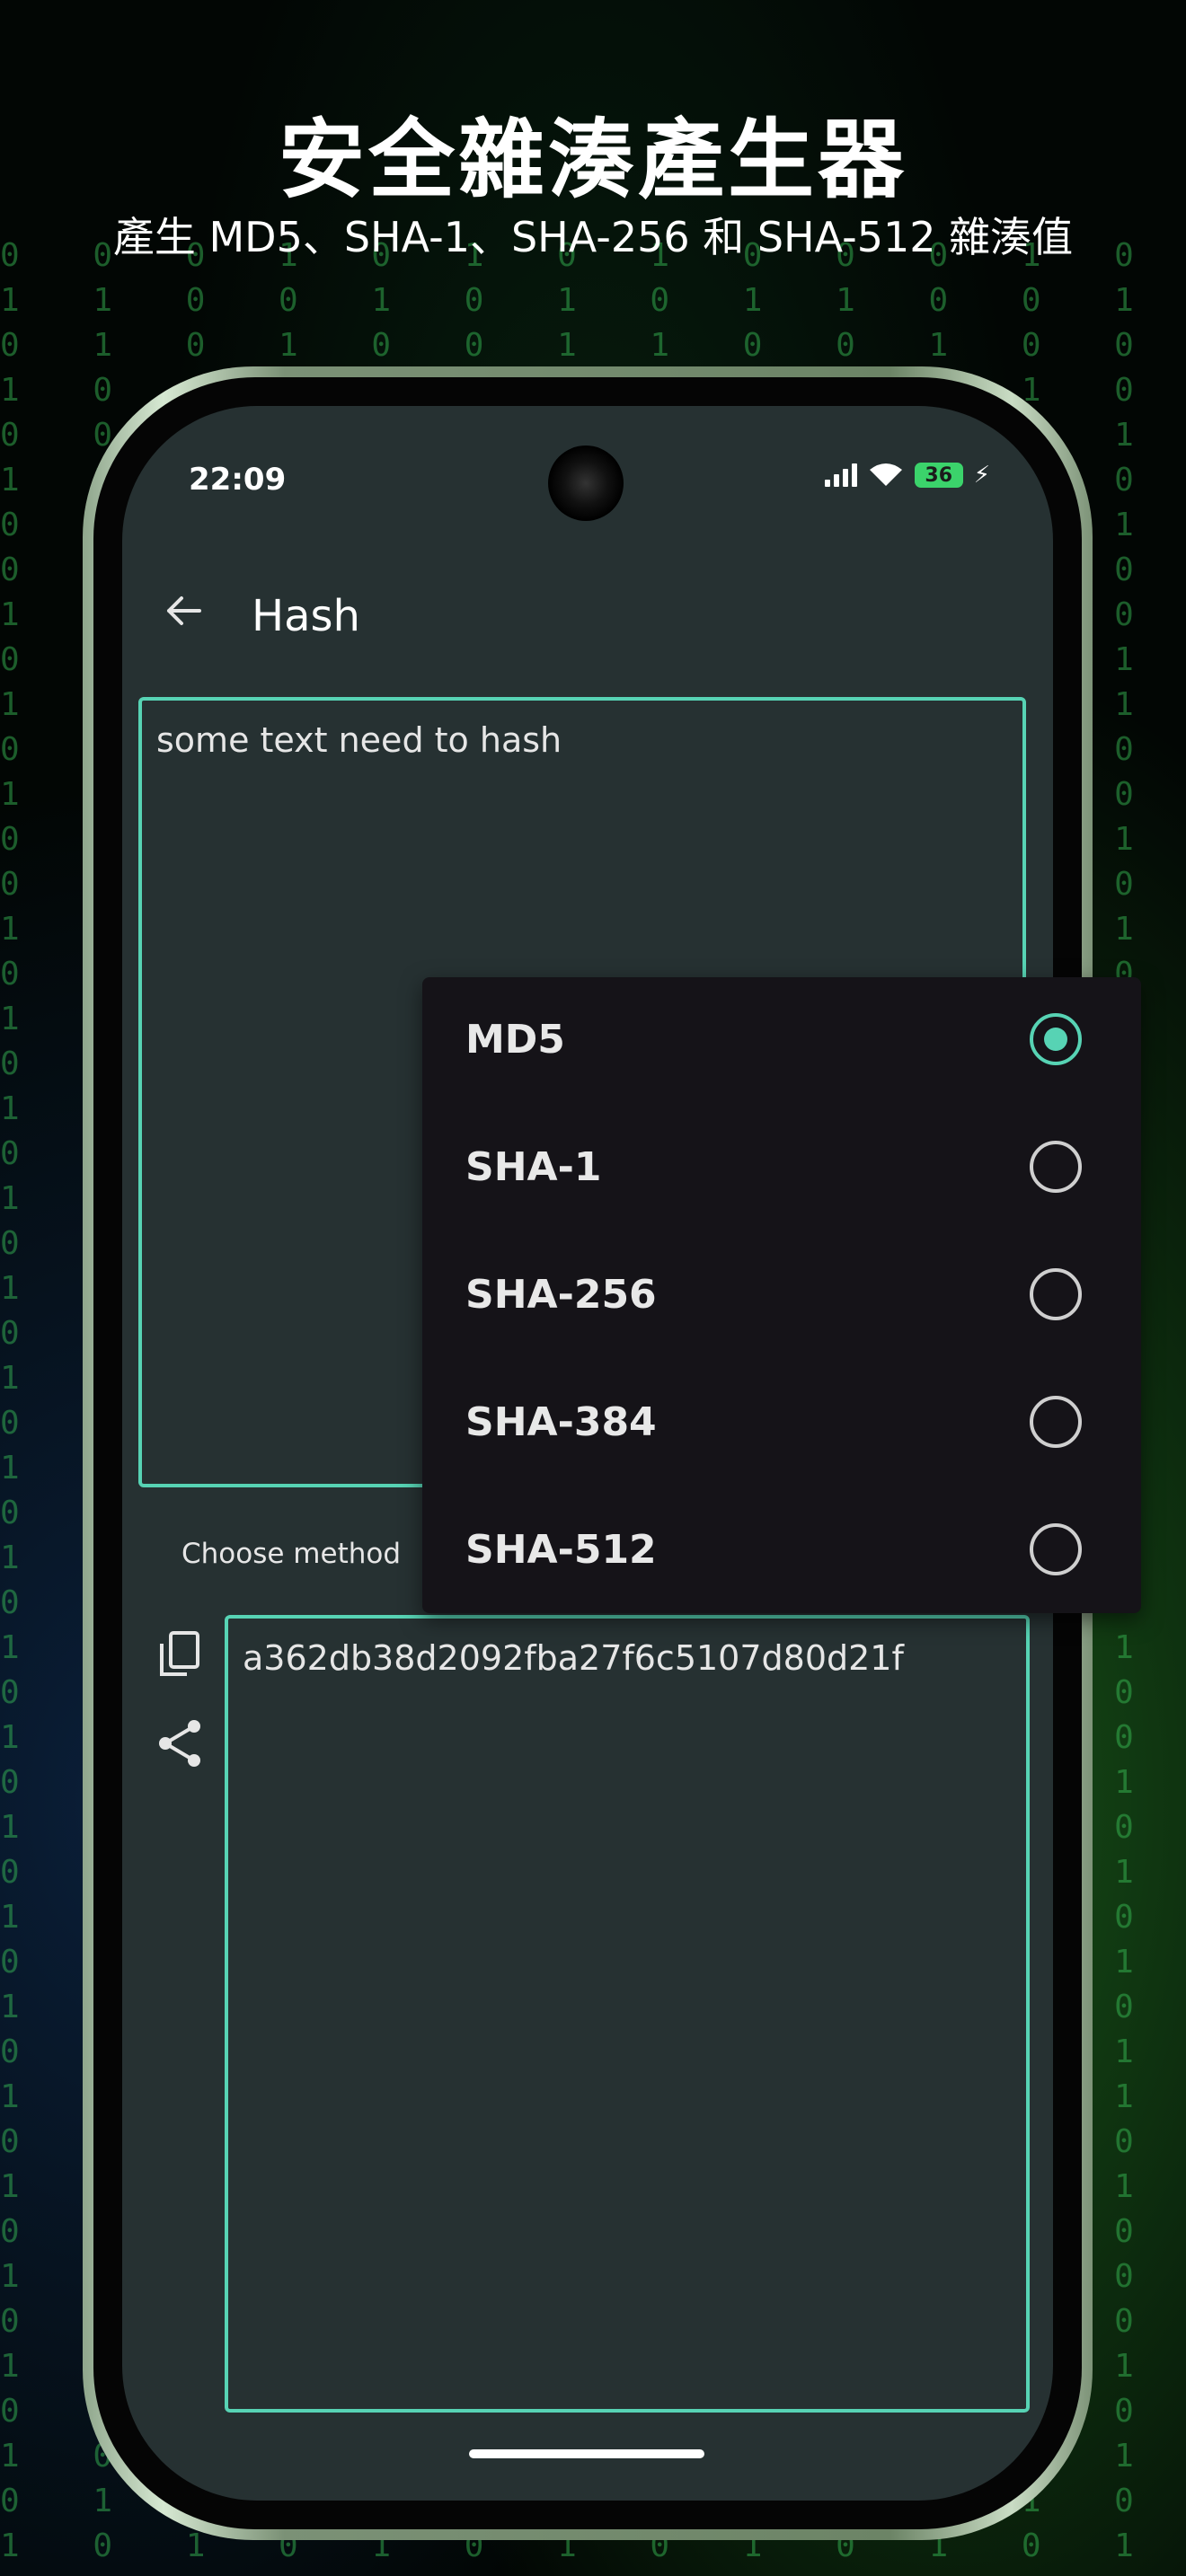 Image resolution: width=1186 pixels, height=2576 pixels. Describe the element at coordinates (981, 475) in the screenshot. I see `charging-icon: ⚡` at that location.